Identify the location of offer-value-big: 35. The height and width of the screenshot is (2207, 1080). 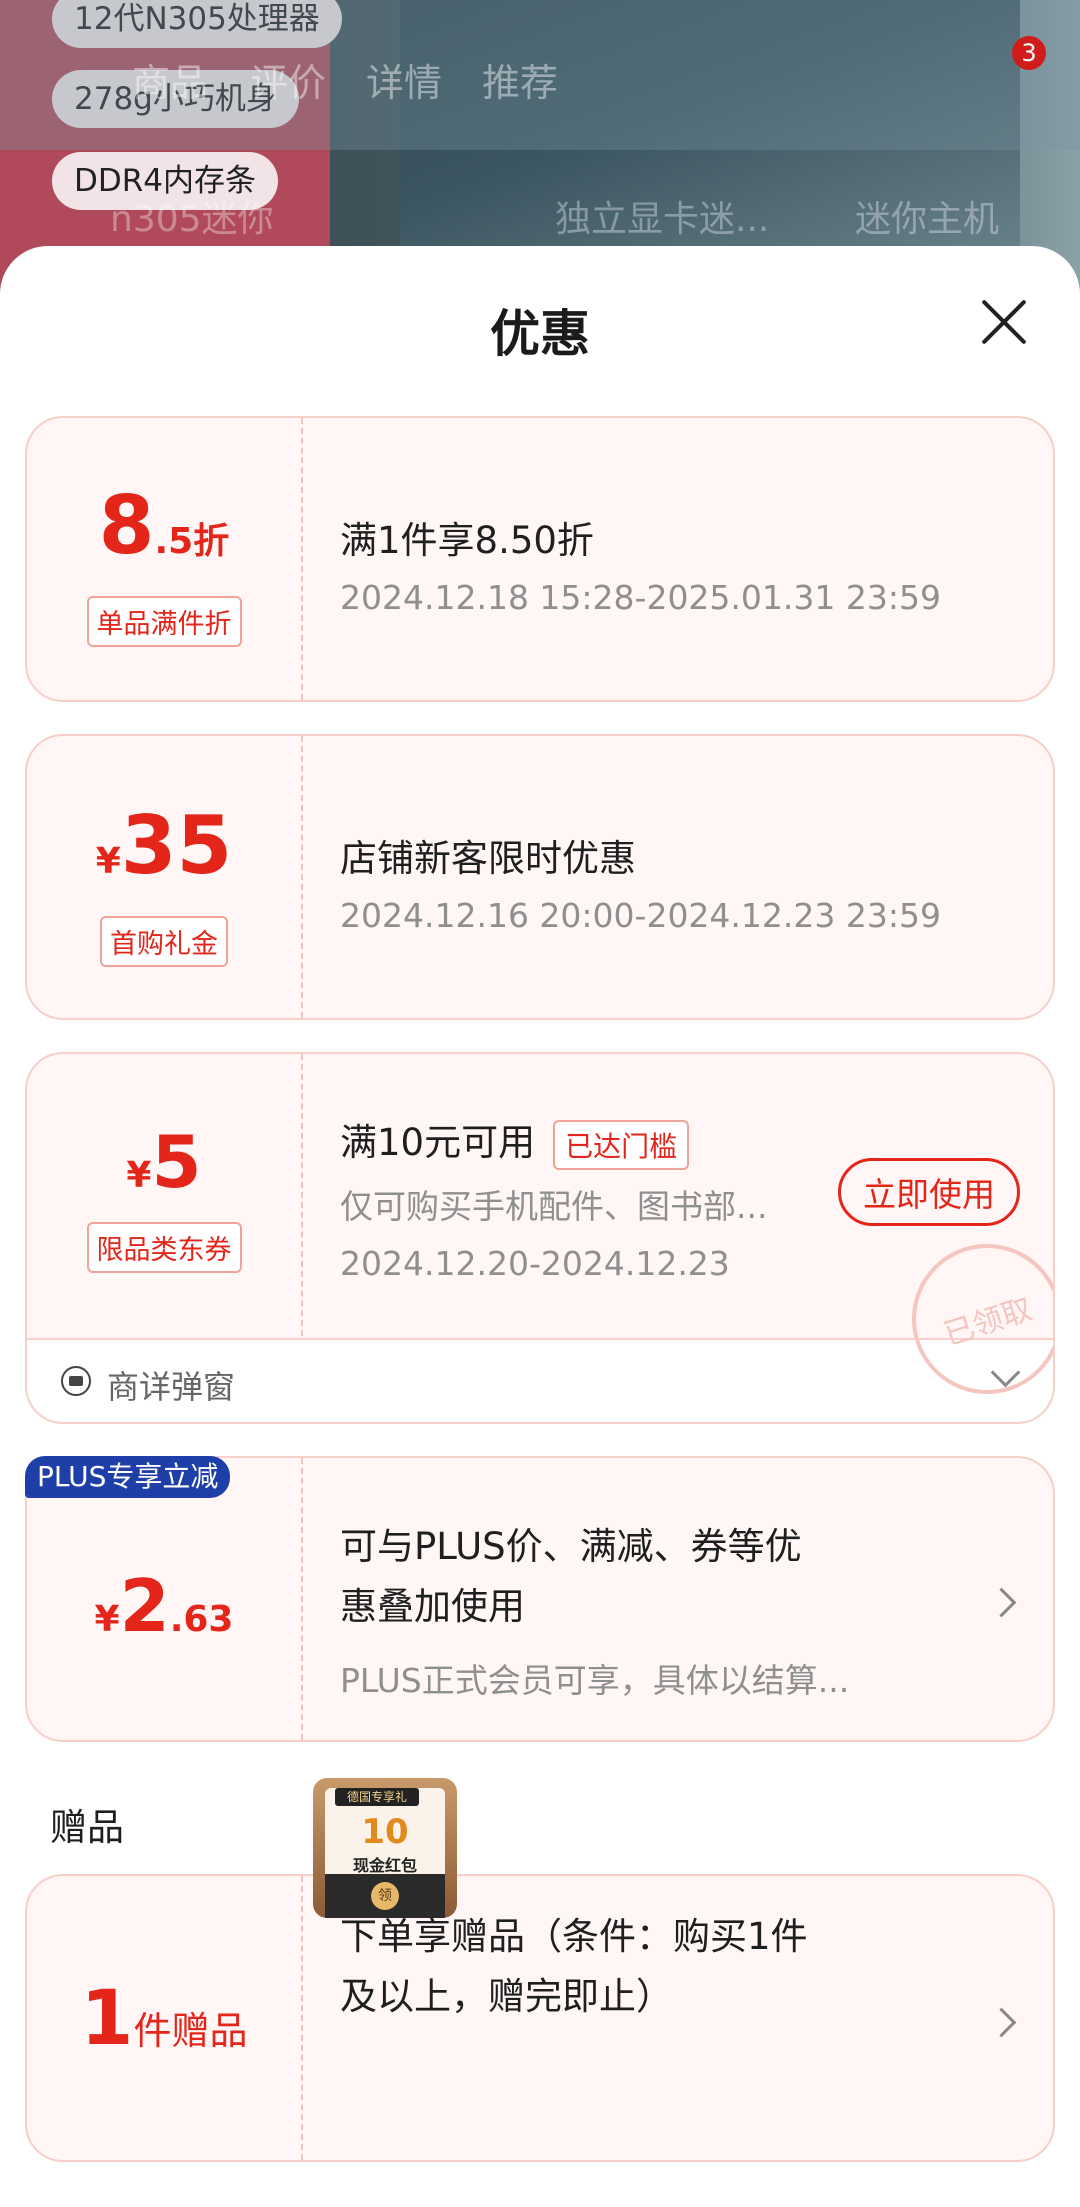
(176, 845).